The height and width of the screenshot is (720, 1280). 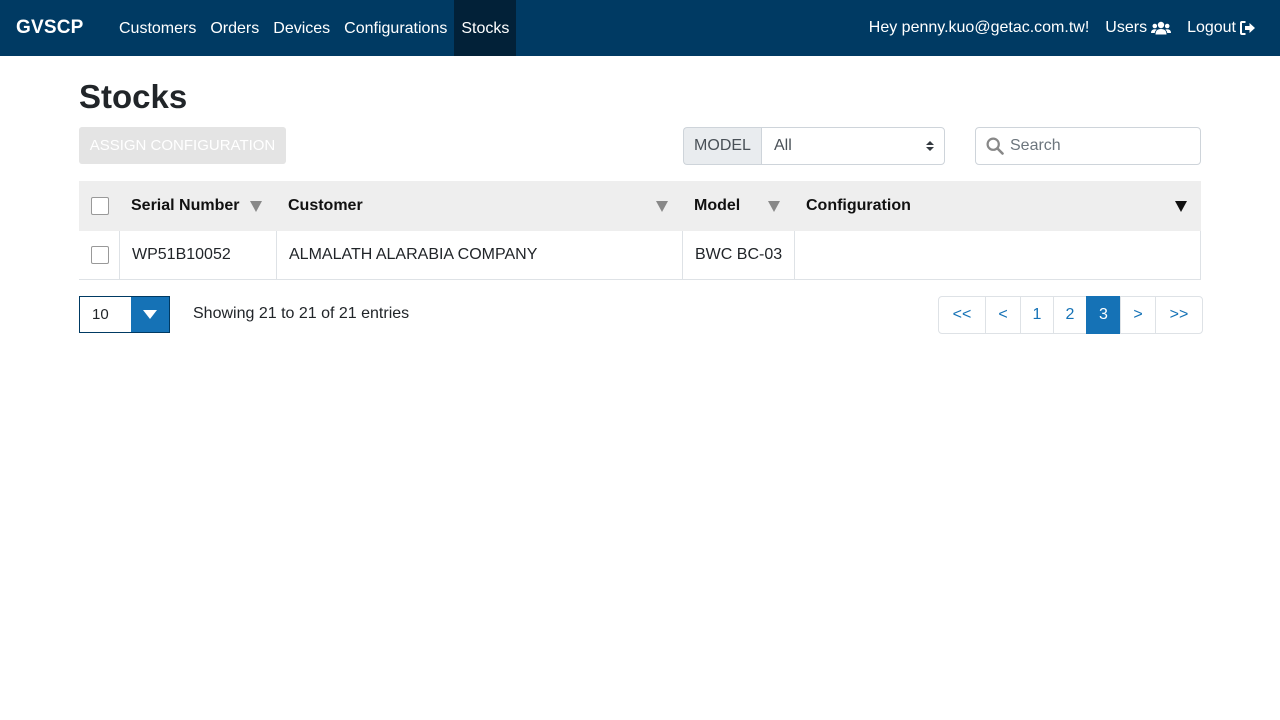 I want to click on select-caret-icon, so click(x=930, y=146).